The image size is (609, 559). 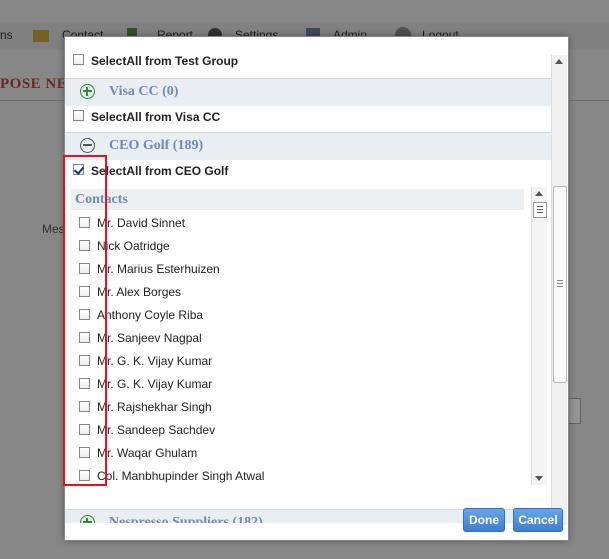 I want to click on contacts-scroll-thumb, so click(x=540, y=210).